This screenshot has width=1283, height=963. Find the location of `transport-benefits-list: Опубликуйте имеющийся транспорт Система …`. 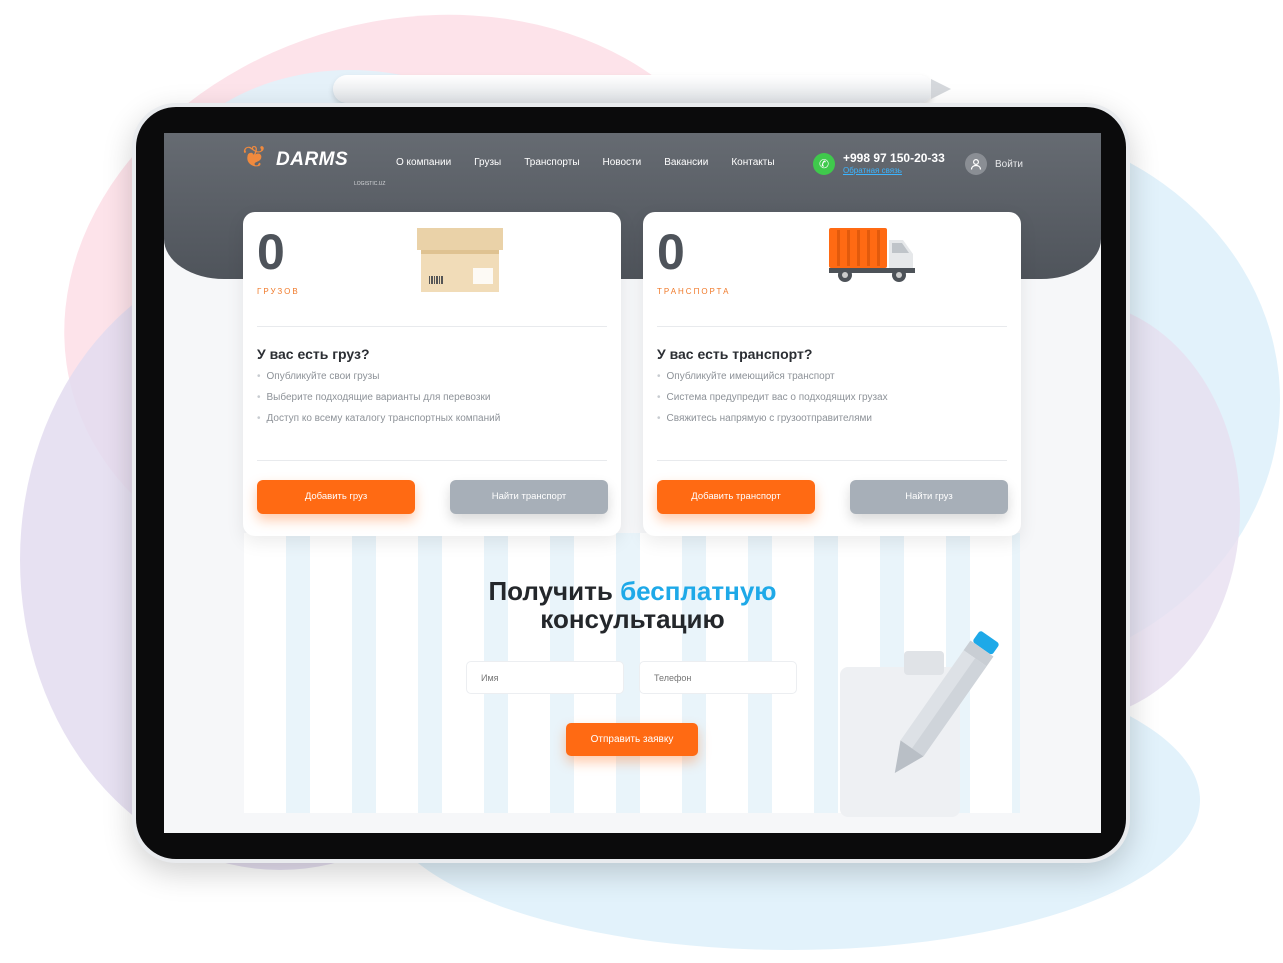

transport-benefits-list: Опубликуйте имеющийся транспорт Система … is located at coordinates (772, 397).